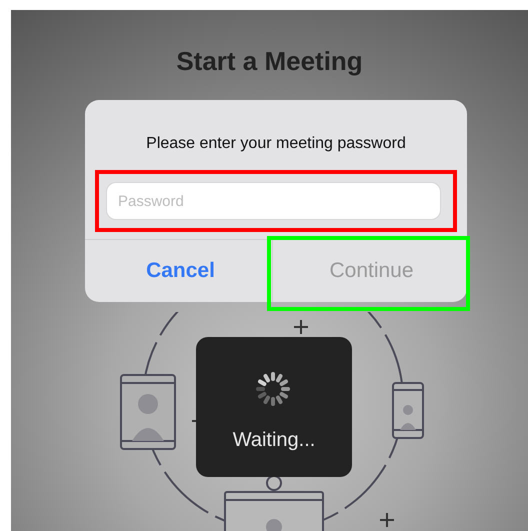 The width and height of the screenshot is (528, 531). What do you see at coordinates (269, 61) in the screenshot?
I see `page-title: Start a Meeting` at bounding box center [269, 61].